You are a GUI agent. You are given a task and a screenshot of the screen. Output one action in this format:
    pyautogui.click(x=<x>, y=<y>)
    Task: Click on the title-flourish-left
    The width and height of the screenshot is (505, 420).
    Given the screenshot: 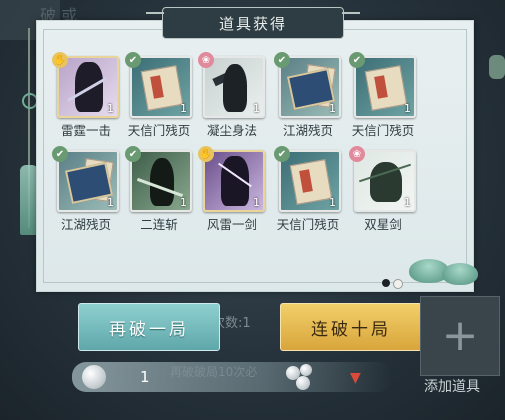 What is the action you would take?
    pyautogui.click(x=155, y=16)
    